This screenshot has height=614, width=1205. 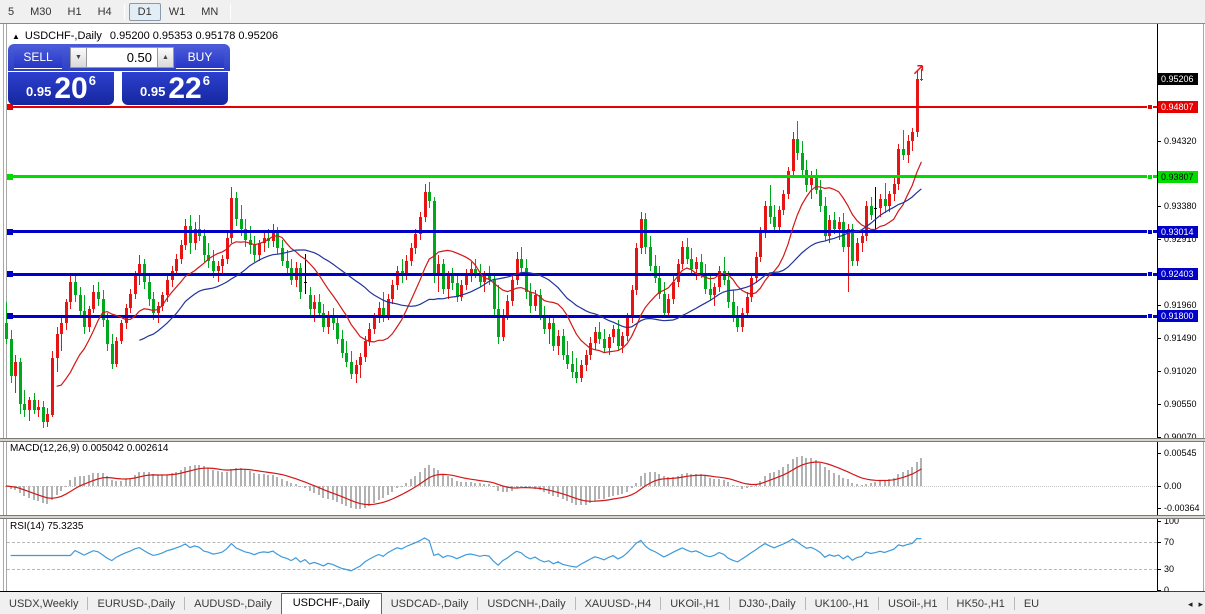 What do you see at coordinates (913, 604) in the screenshot?
I see `chart-tab-usoil-h1: USOil-,H1` at bounding box center [913, 604].